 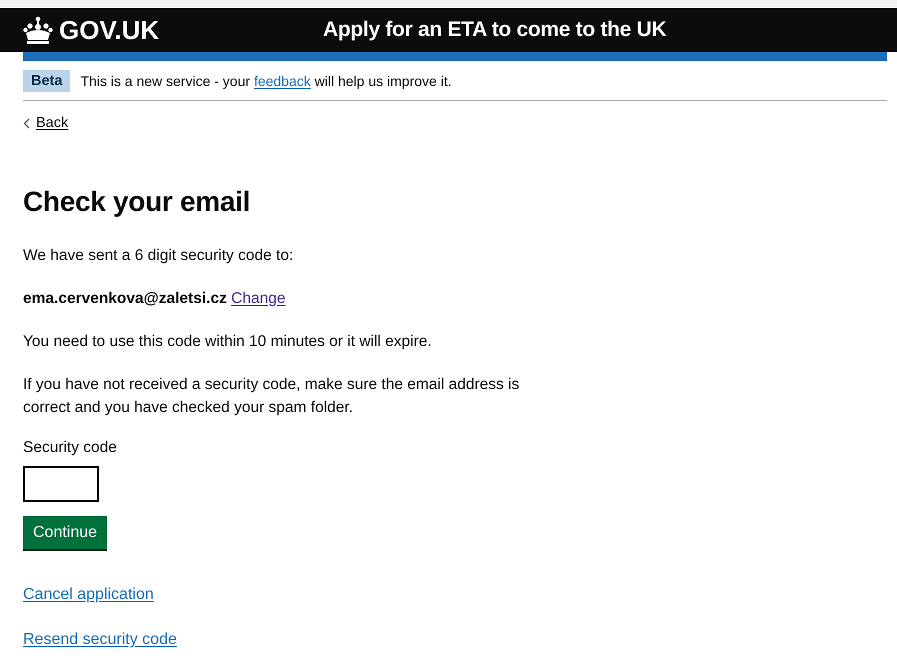 What do you see at coordinates (26, 123) in the screenshot?
I see `chevron-left-icon` at bounding box center [26, 123].